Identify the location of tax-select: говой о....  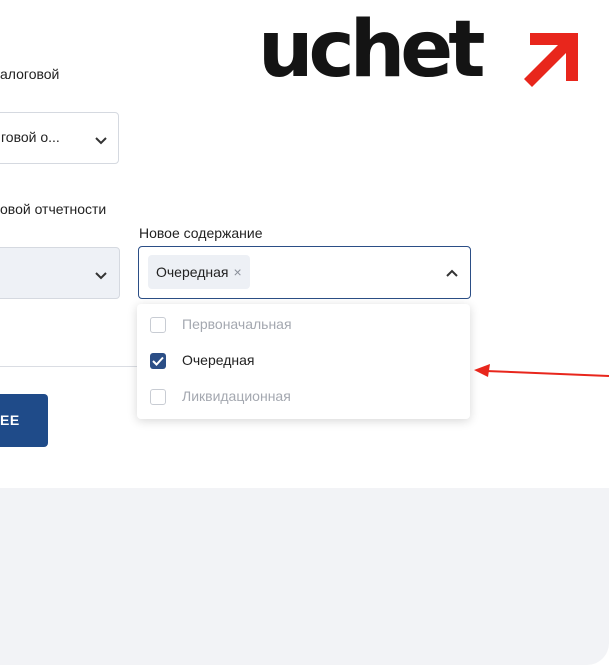
(59, 138).